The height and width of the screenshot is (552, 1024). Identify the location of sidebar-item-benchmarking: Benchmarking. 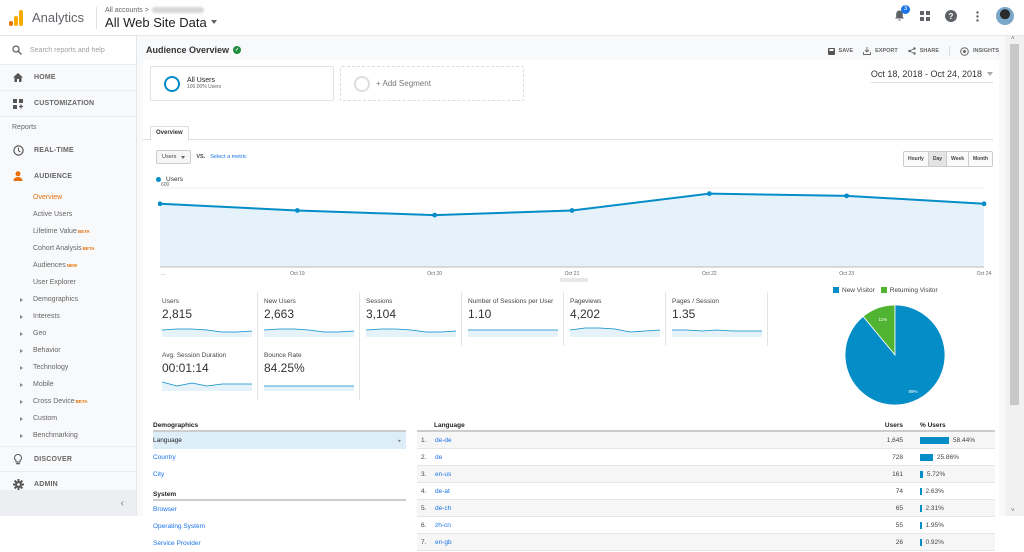
(68, 435).